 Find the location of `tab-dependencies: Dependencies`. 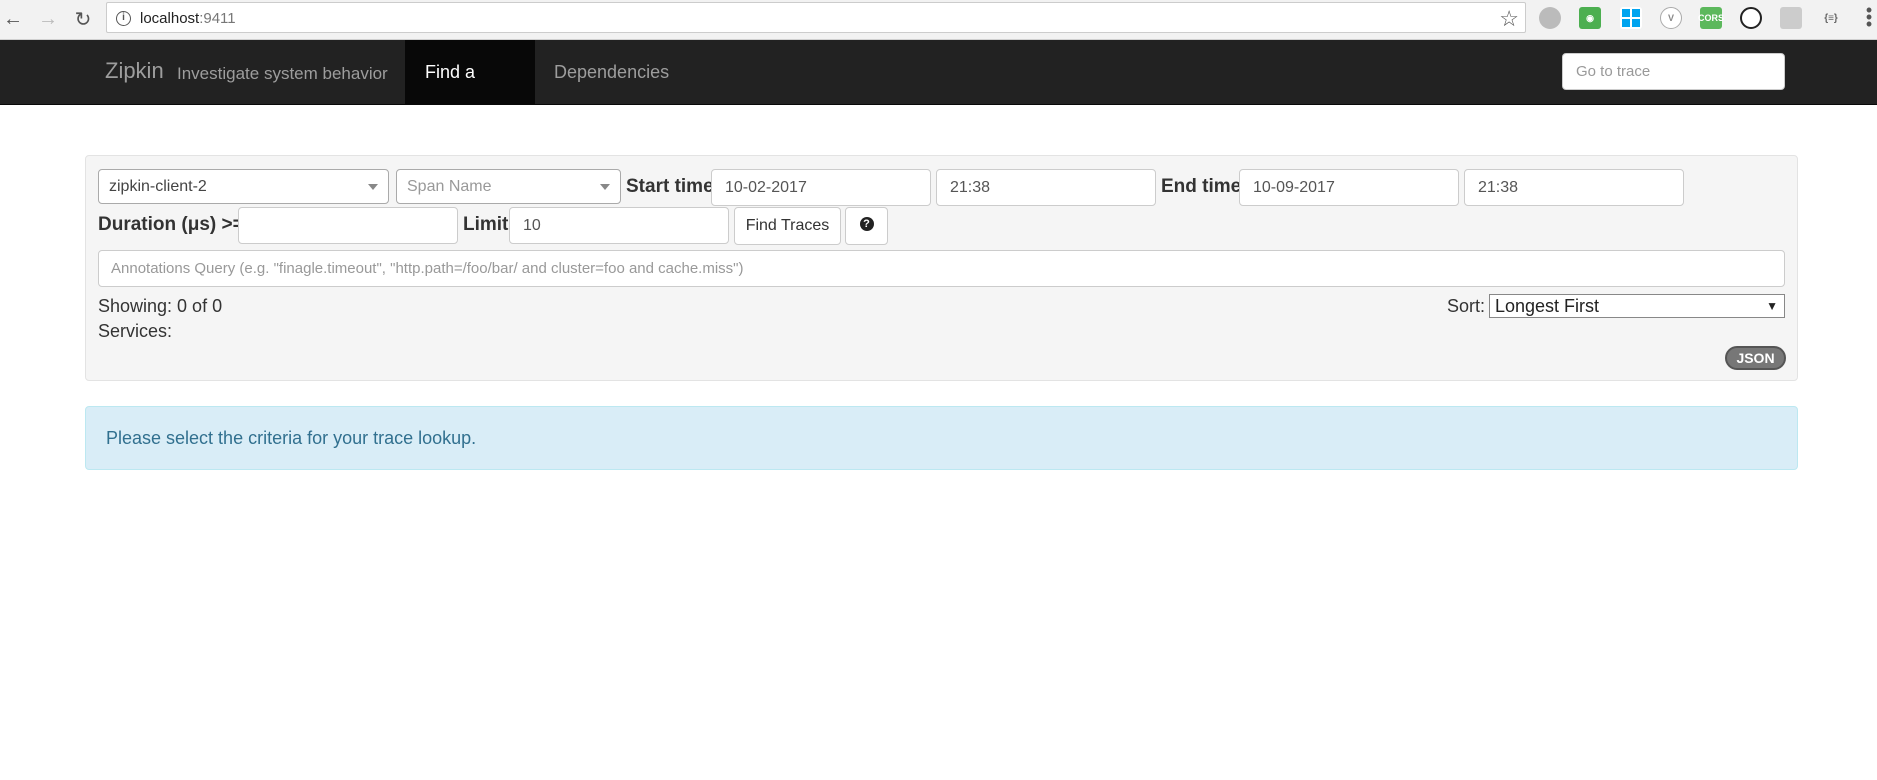

tab-dependencies: Dependencies is located at coordinates (611, 72).